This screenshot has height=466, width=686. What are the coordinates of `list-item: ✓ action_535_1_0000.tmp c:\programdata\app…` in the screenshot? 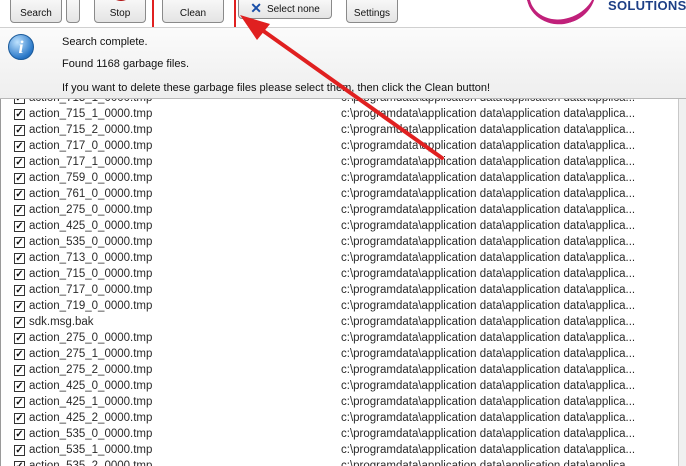 It's located at (339, 451).